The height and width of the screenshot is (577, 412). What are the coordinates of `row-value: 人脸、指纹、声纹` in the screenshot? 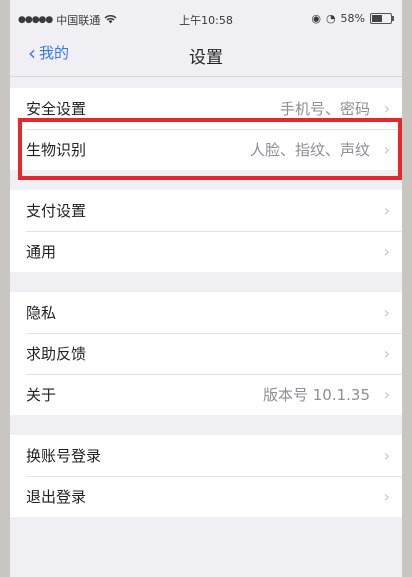 It's located at (309, 150).